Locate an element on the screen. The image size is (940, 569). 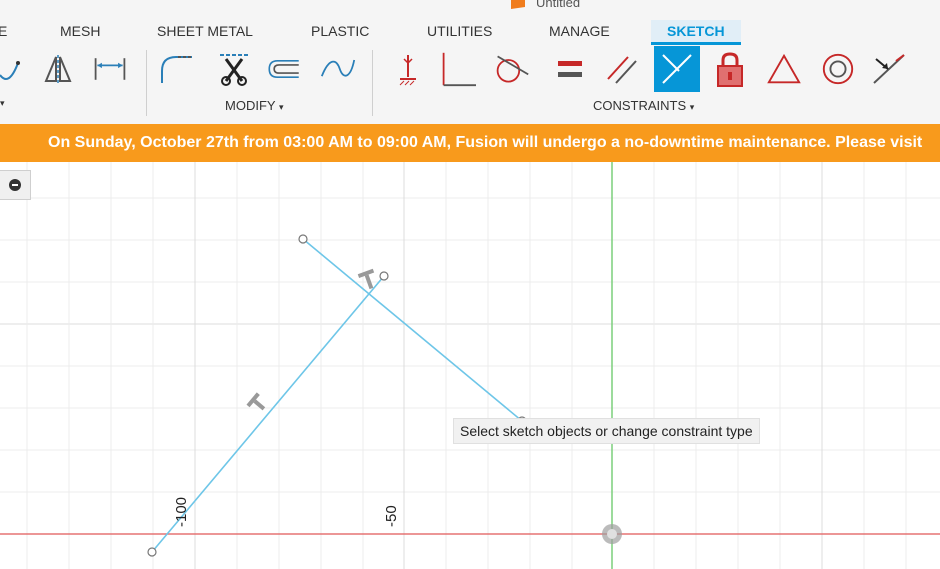
minus-circle-icon is located at coordinates (15, 185).